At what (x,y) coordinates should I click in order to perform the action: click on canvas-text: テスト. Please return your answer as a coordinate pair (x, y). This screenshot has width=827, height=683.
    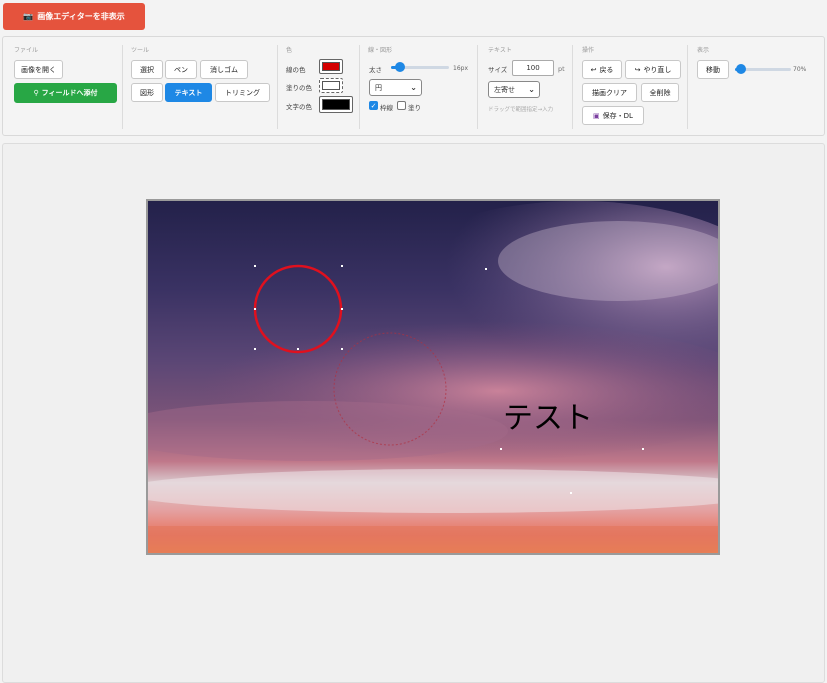
    Looking at the image, I should click on (548, 418).